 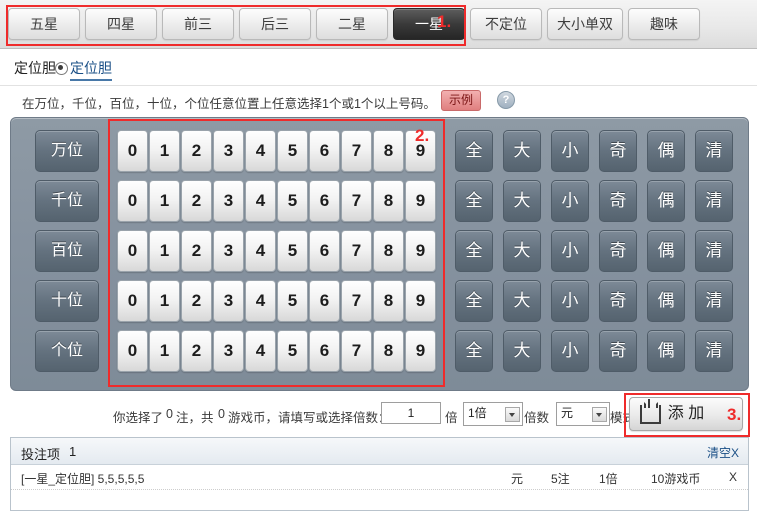 What do you see at coordinates (522, 151) in the screenshot?
I see `action-wanwei-da: 大` at bounding box center [522, 151].